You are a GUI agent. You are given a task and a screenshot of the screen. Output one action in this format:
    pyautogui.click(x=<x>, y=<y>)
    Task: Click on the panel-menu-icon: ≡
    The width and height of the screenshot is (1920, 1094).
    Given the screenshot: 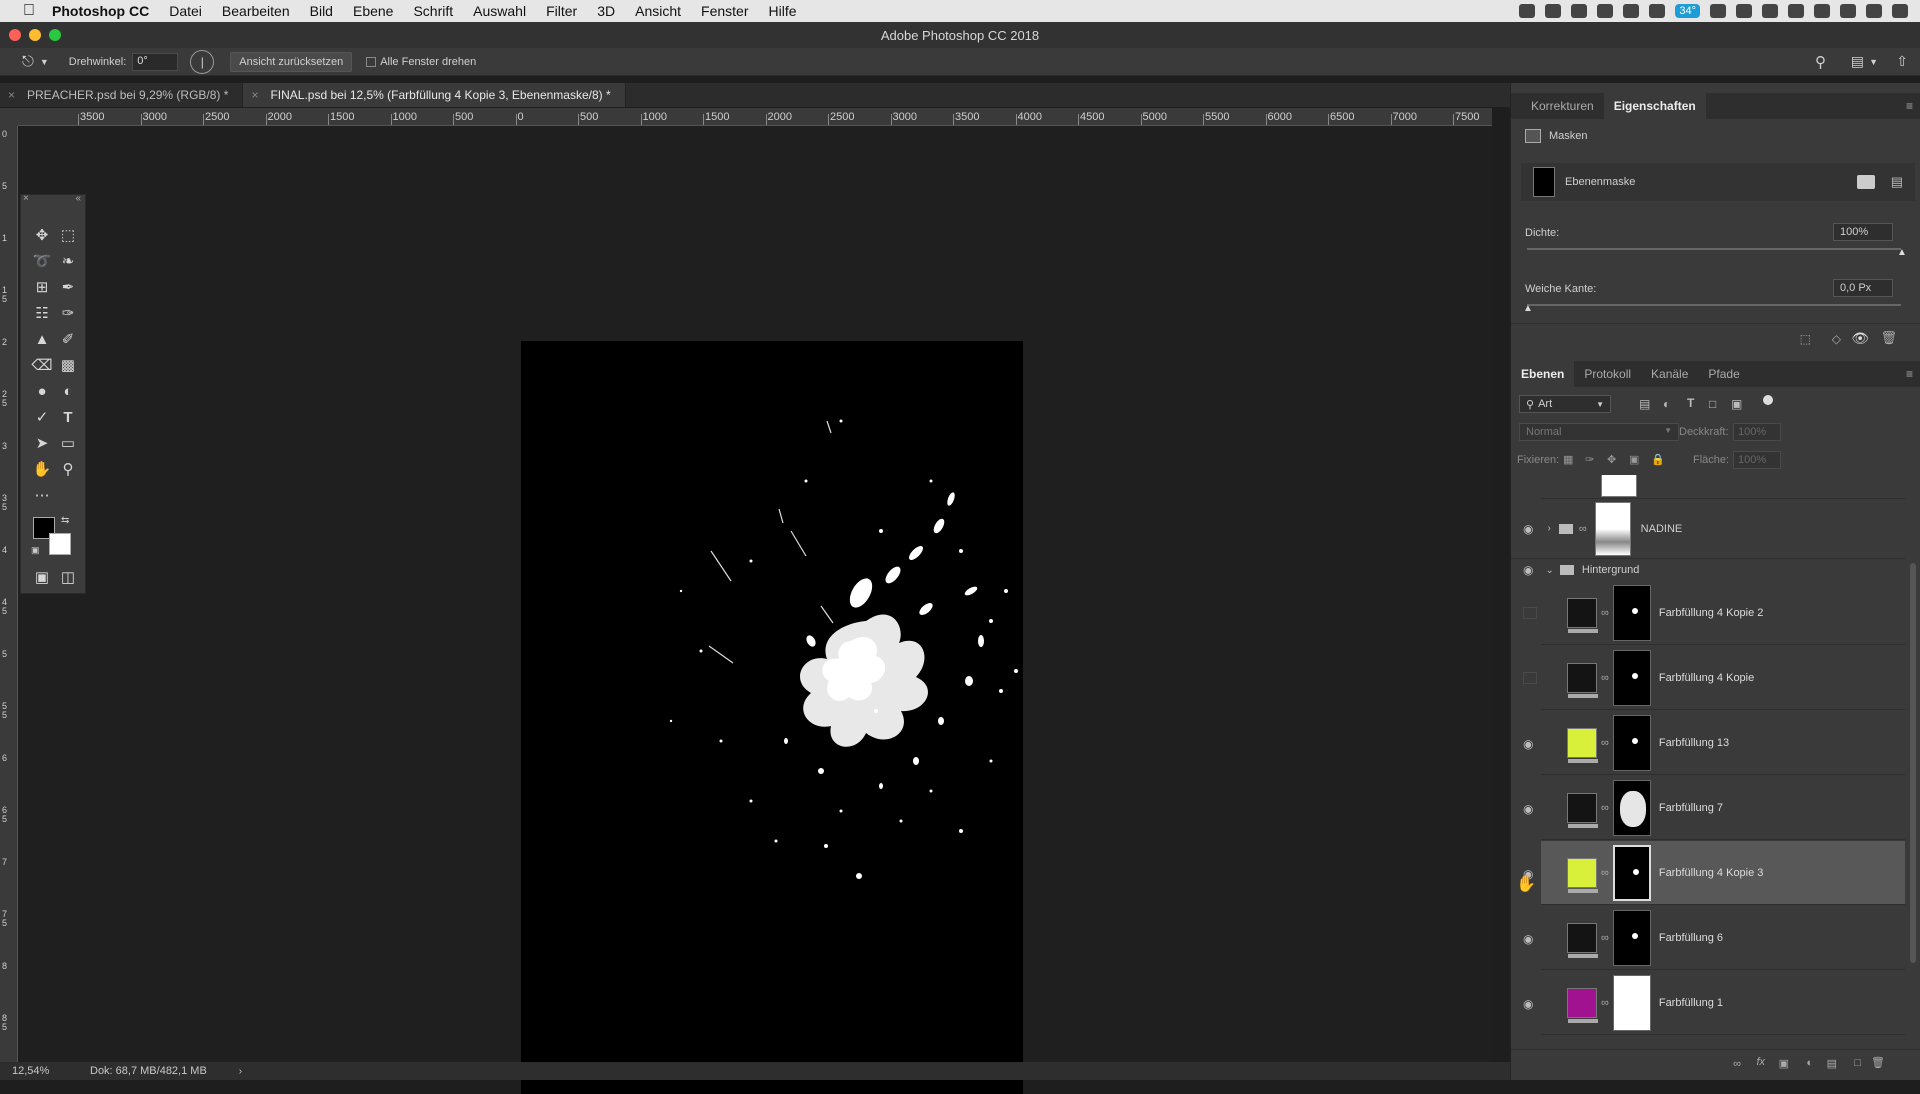 What is the action you would take?
    pyautogui.click(x=1909, y=374)
    